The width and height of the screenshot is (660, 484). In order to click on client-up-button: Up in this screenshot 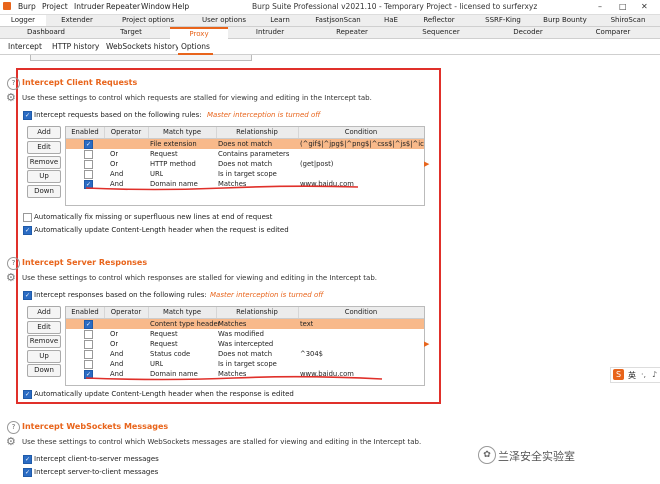, I will do `click(44, 176)`.